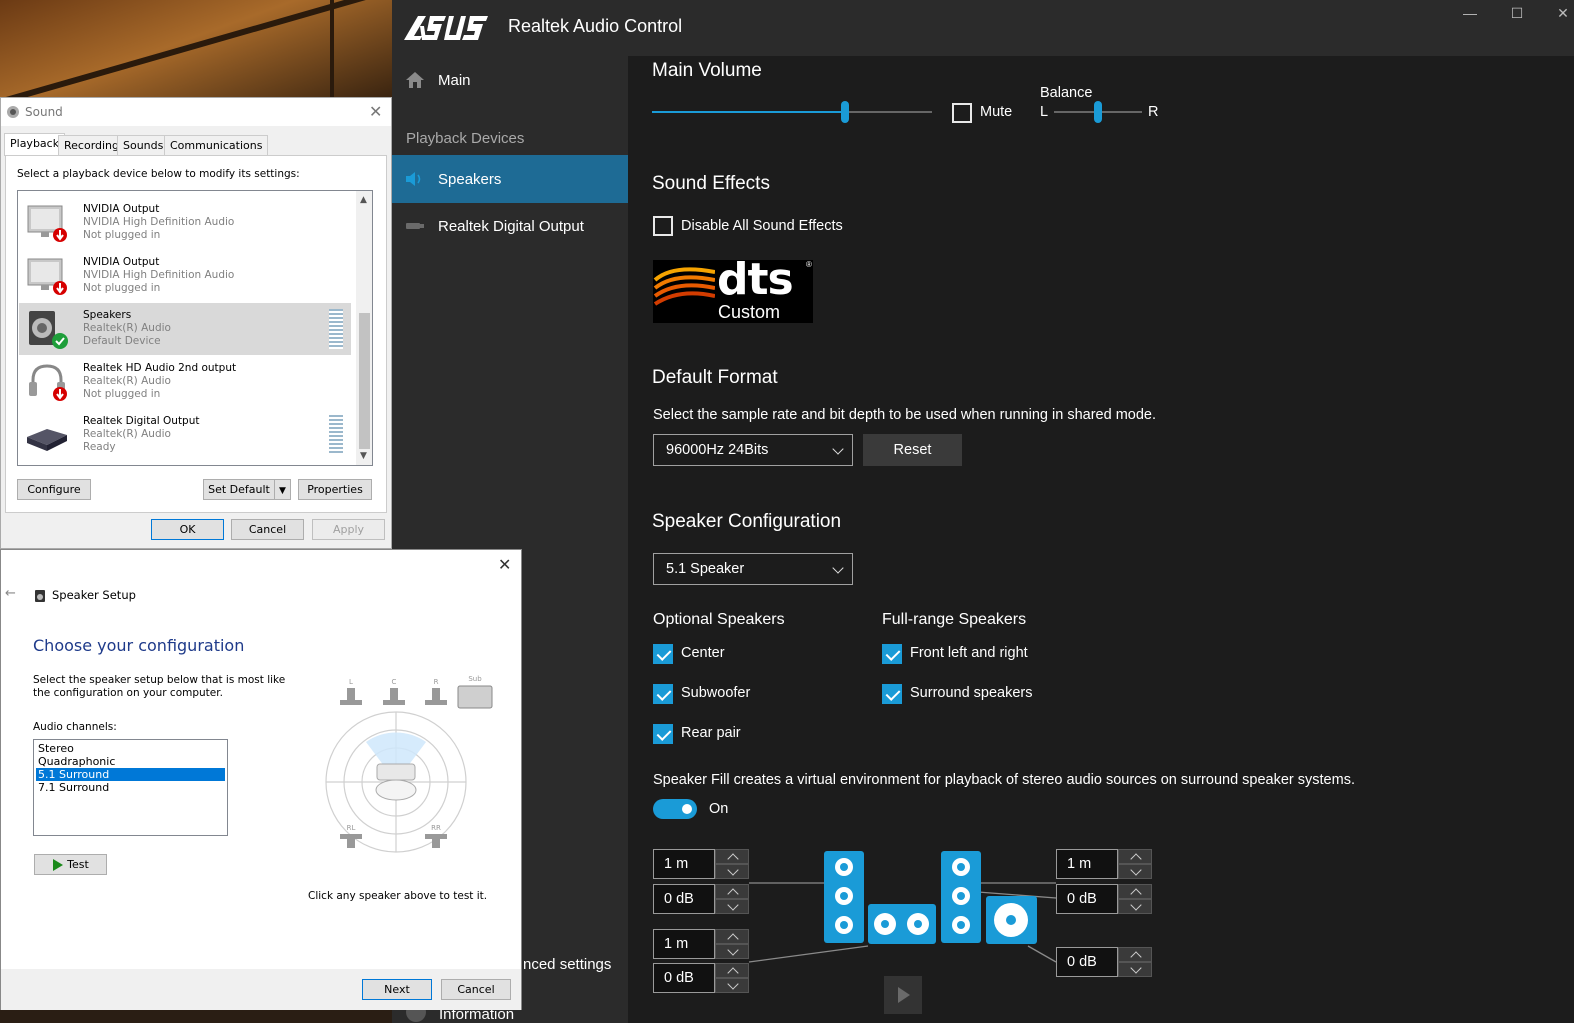 This screenshot has height=1023, width=1574. I want to click on left-front-gain-stepper: 0 dB, so click(701, 899).